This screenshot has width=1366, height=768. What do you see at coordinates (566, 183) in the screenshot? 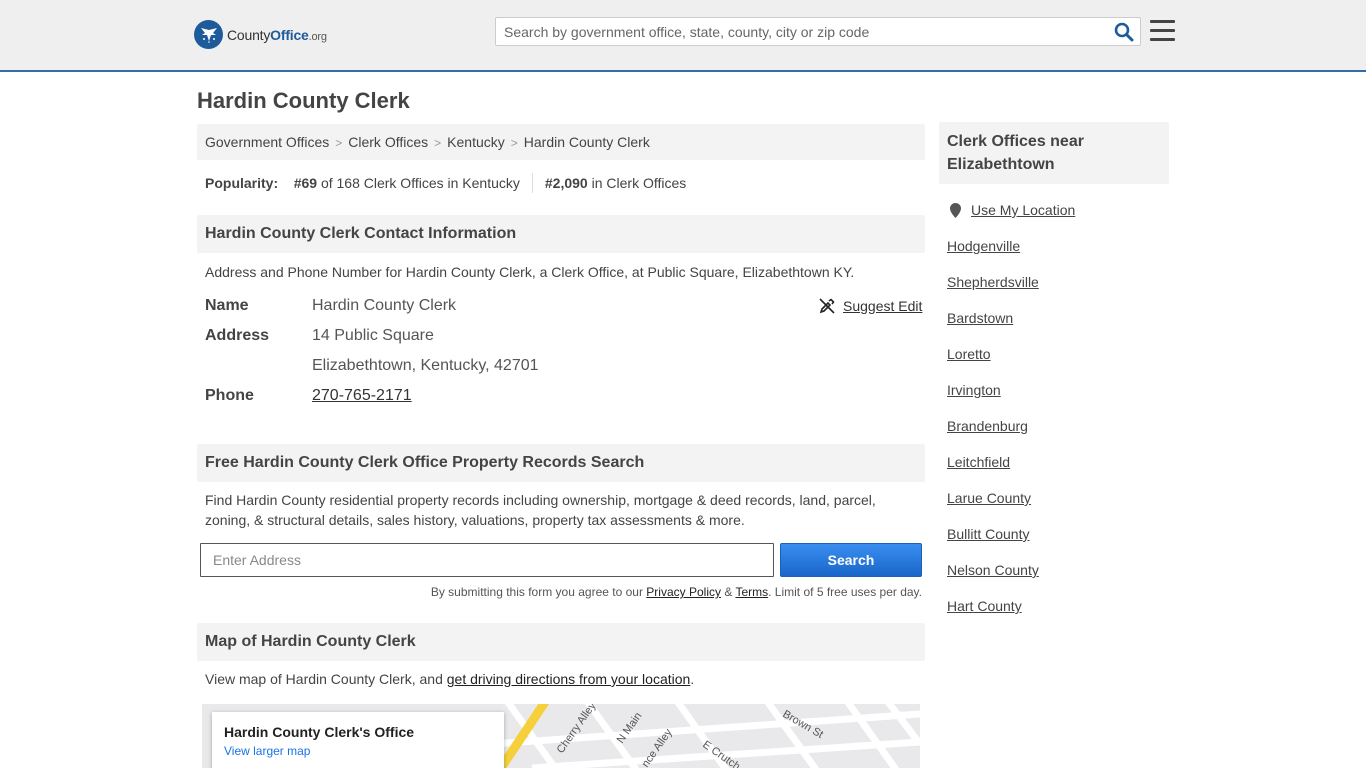
I see `national-rank: #2,090` at bounding box center [566, 183].